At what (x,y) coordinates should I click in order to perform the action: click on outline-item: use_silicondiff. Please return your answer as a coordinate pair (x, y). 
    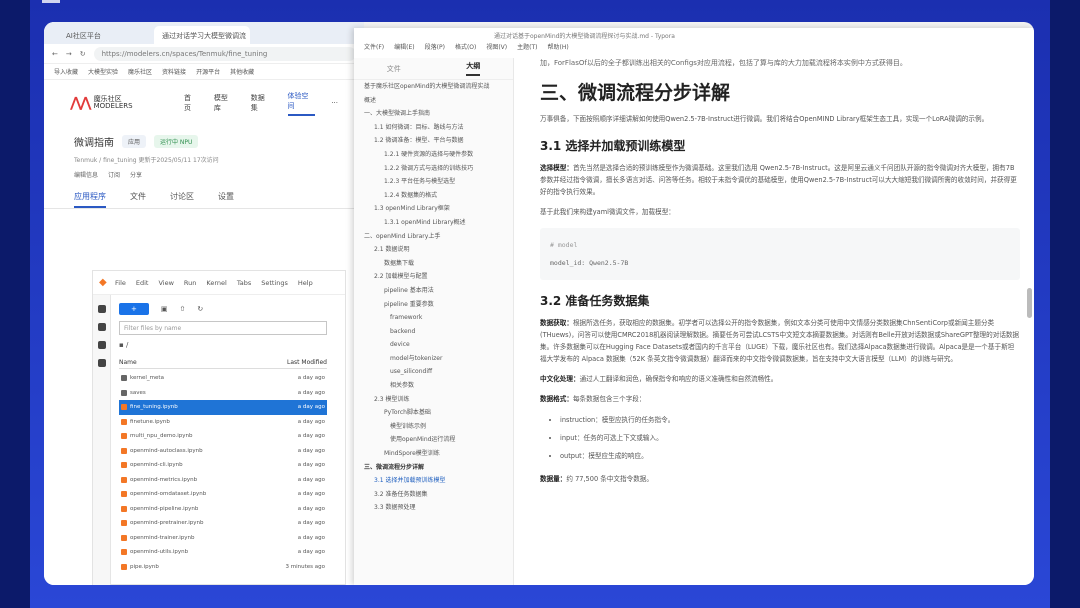
    Looking at the image, I should click on (433, 372).